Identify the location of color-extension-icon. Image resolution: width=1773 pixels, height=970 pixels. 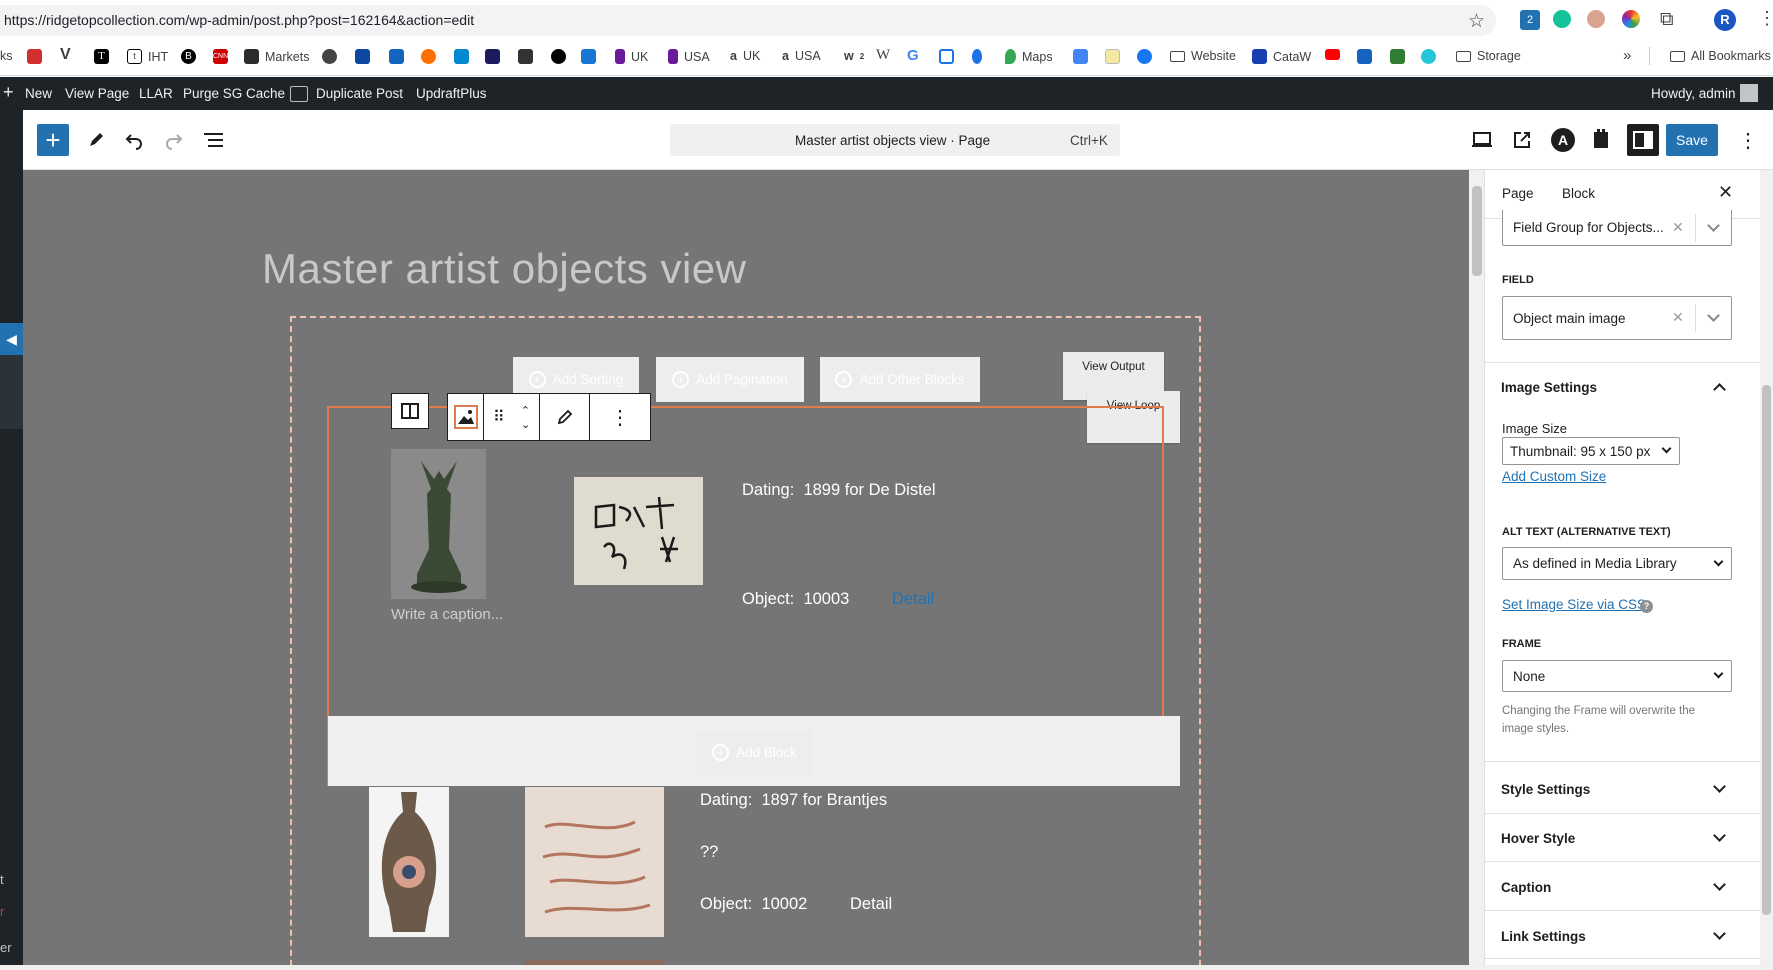
(1631, 19).